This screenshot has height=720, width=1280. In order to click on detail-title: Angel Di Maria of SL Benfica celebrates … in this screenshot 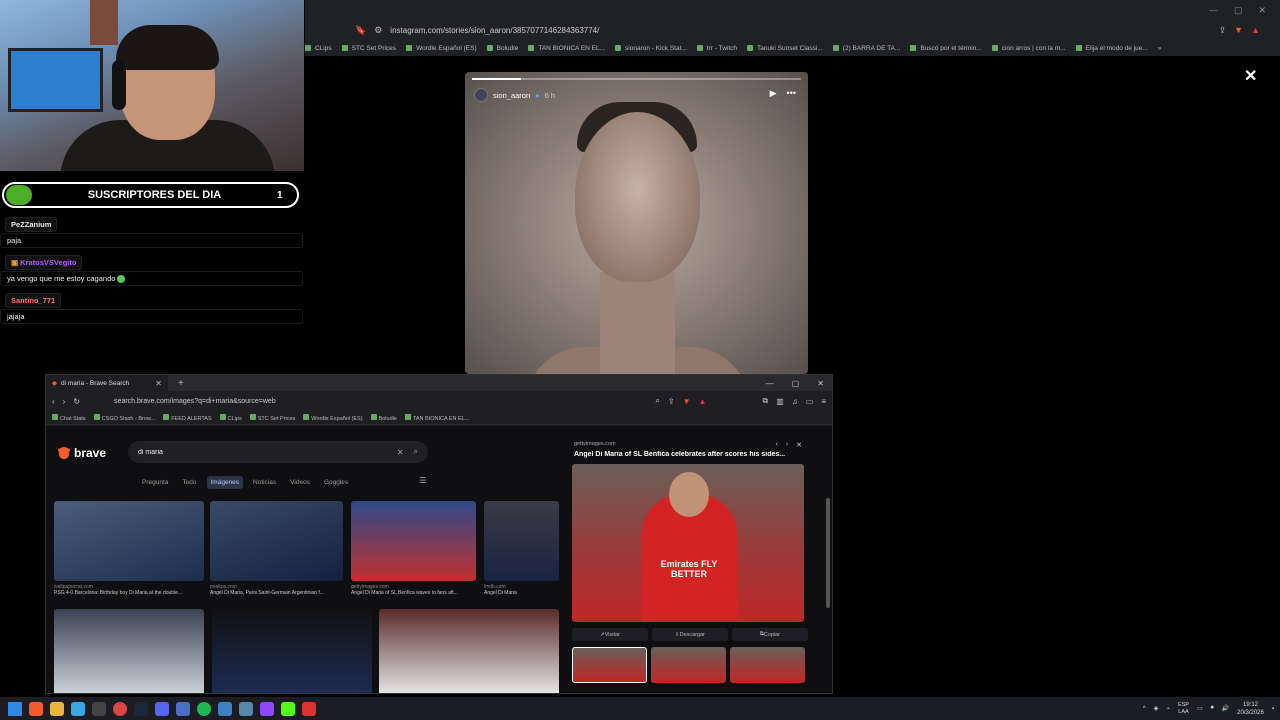, I will do `click(690, 454)`.